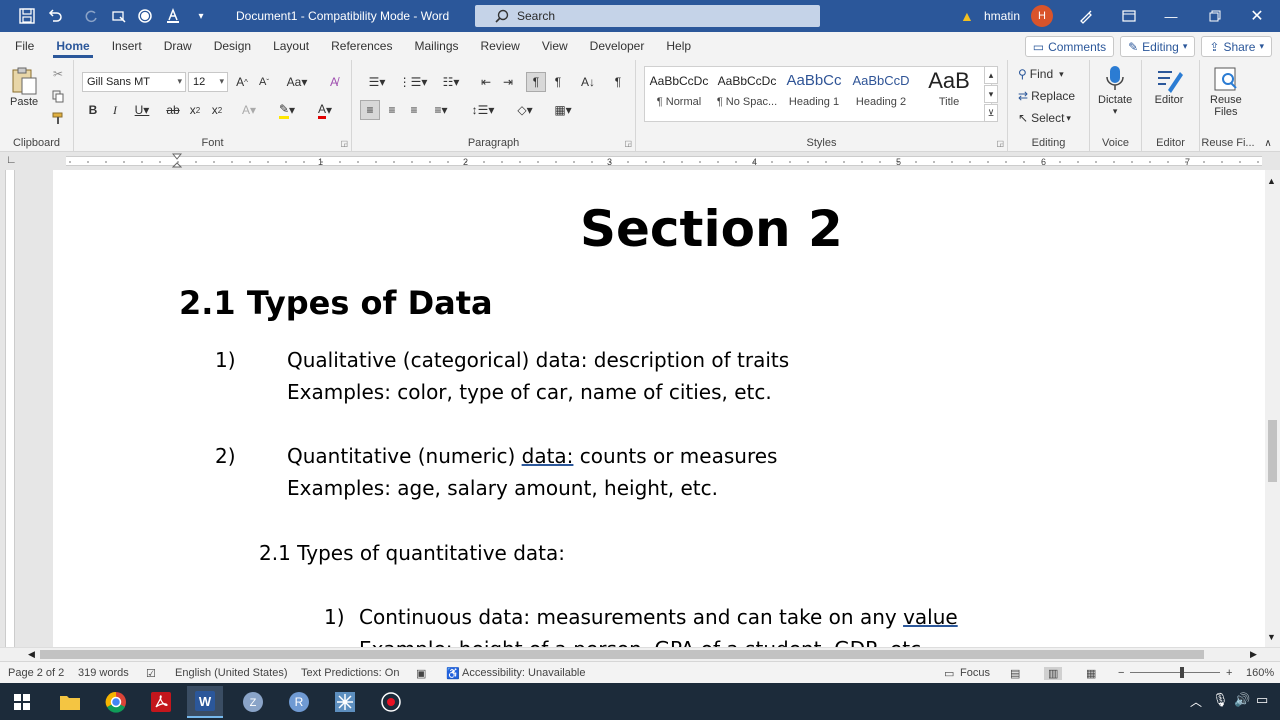  I want to click on tab-home: Home, so click(72, 46).